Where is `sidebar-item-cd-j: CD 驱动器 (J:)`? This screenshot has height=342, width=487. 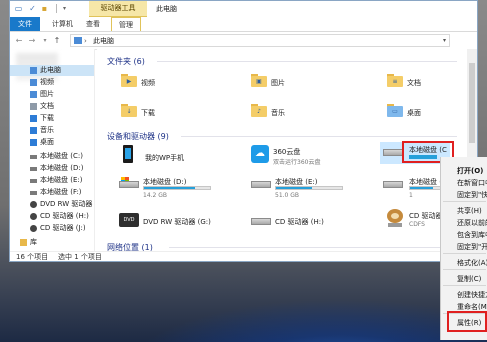 sidebar-item-cd-j: CD 驱动器 (J:) is located at coordinates (52, 228).